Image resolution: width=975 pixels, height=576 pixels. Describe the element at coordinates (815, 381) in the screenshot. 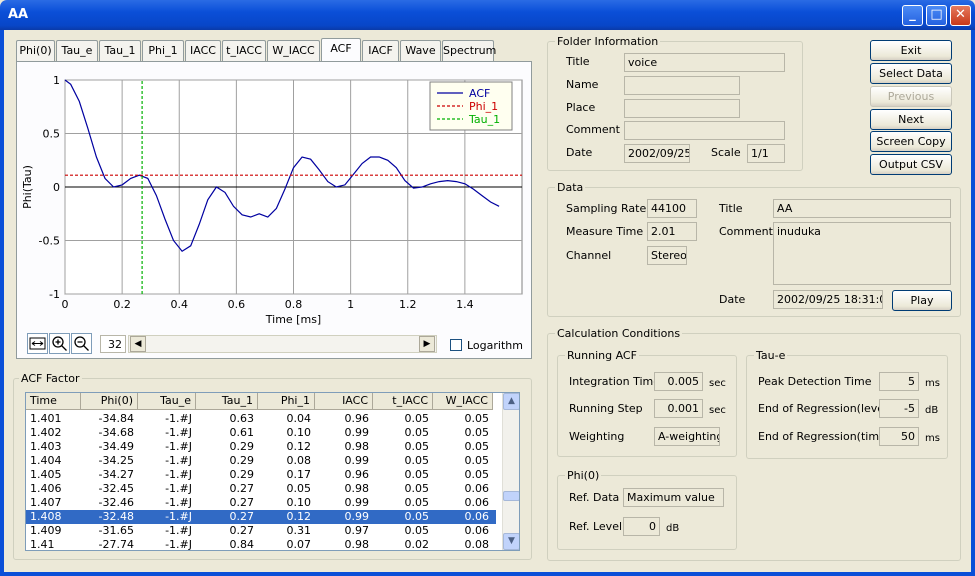

I see `peak-detection-time-label: Peak Detection Time` at that location.